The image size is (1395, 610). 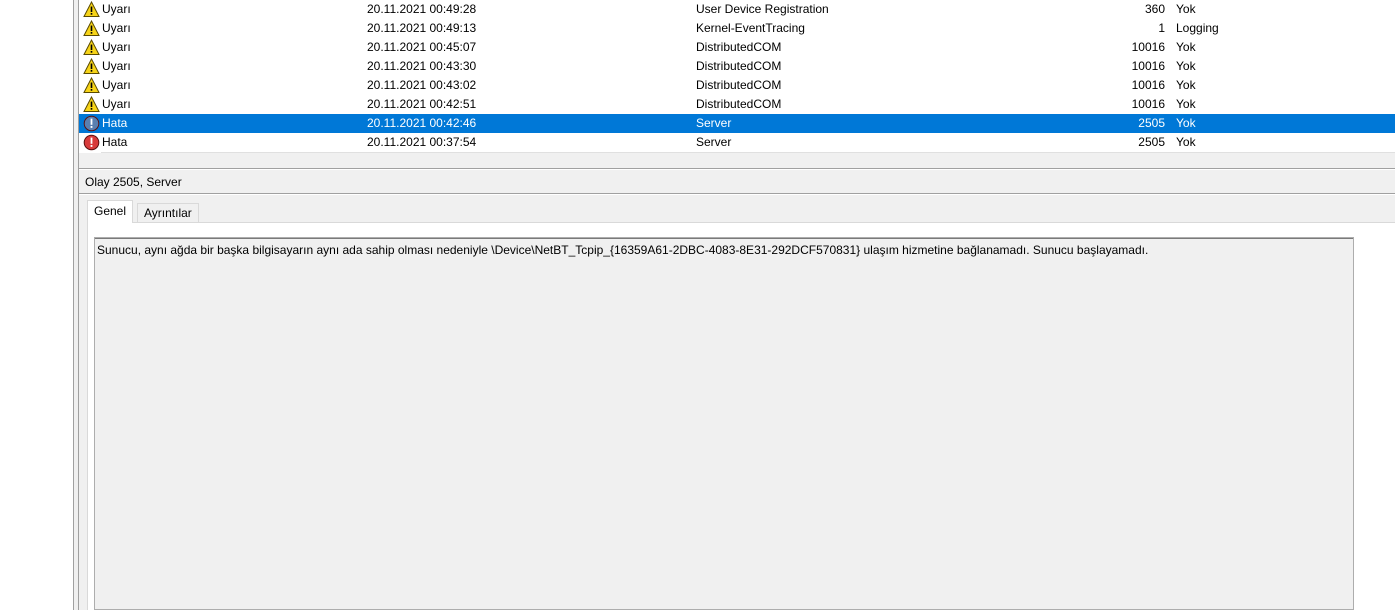 I want to click on event-date: 20.11.2021 00:43:30, so click(x=422, y=66).